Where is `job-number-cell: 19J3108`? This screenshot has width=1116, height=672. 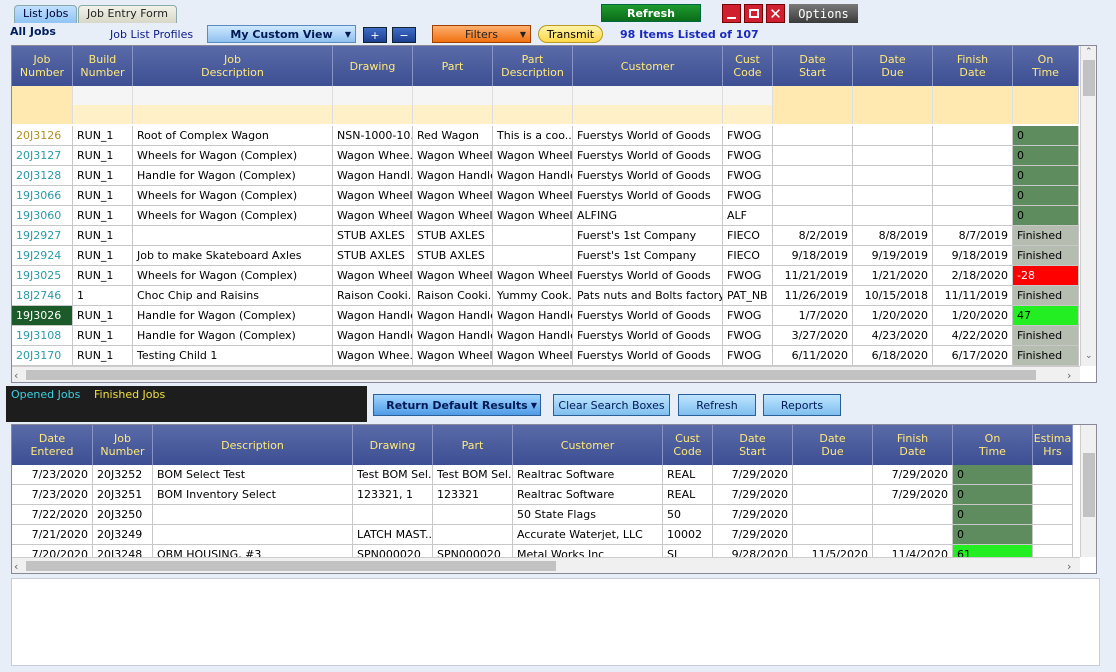 job-number-cell: 19J3108 is located at coordinates (42, 336).